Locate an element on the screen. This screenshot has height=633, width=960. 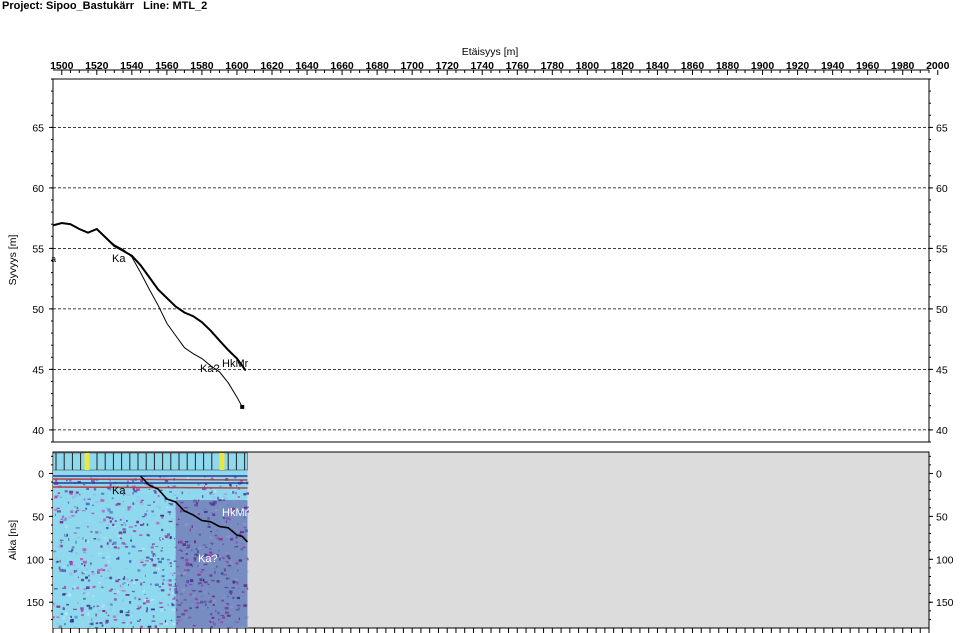
y-axis-title-depth: Syvyys [m] is located at coordinates (13, 260).